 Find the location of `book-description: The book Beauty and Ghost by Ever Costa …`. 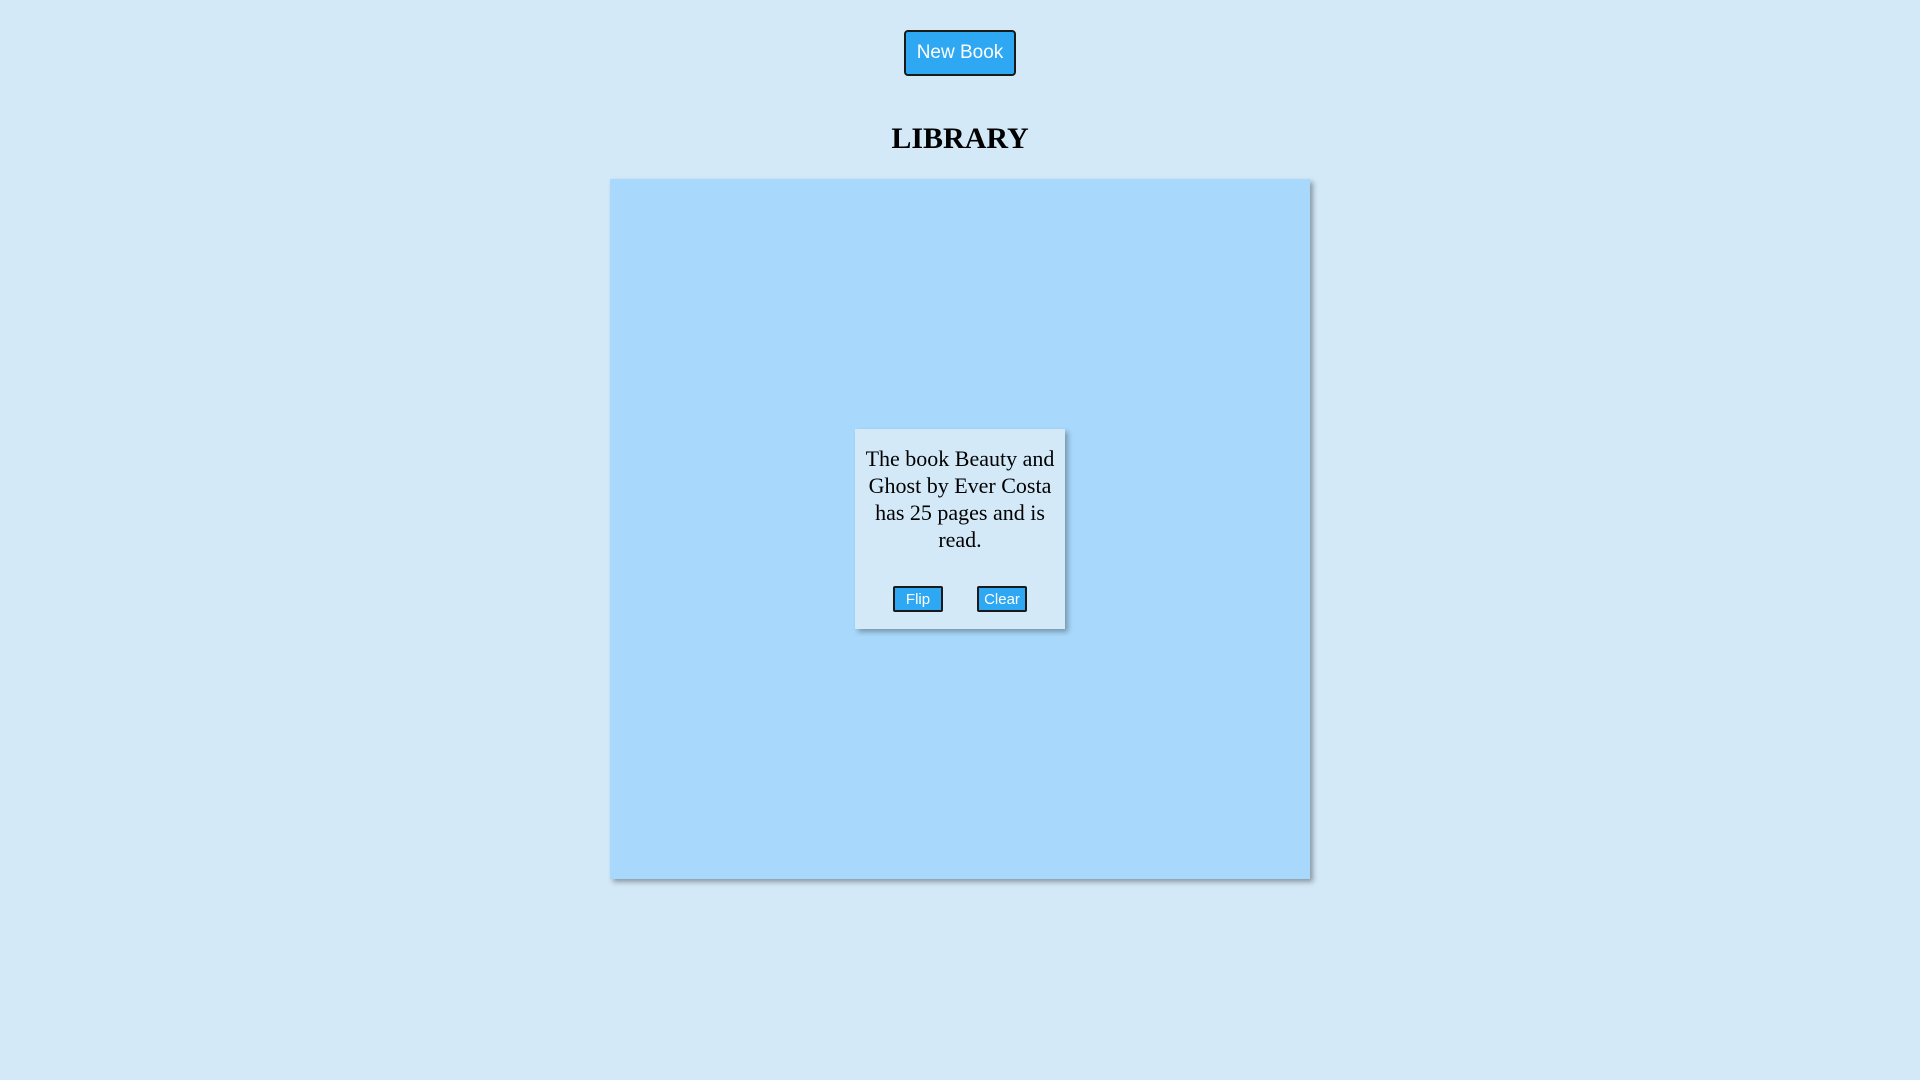

book-description: The book Beauty and Ghost by Ever Costa … is located at coordinates (960, 499).